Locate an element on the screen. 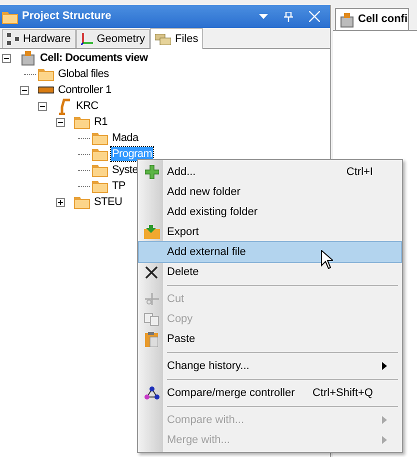 The width and height of the screenshot is (417, 457). tree-item: Syste is located at coordinates (125, 170).